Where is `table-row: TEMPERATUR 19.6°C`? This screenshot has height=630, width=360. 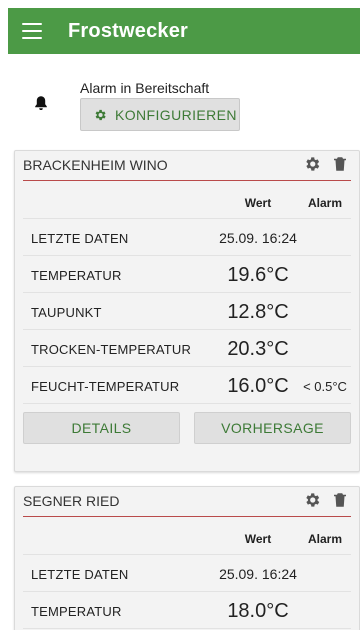 table-row: TEMPERATUR 19.6°C is located at coordinates (187, 274).